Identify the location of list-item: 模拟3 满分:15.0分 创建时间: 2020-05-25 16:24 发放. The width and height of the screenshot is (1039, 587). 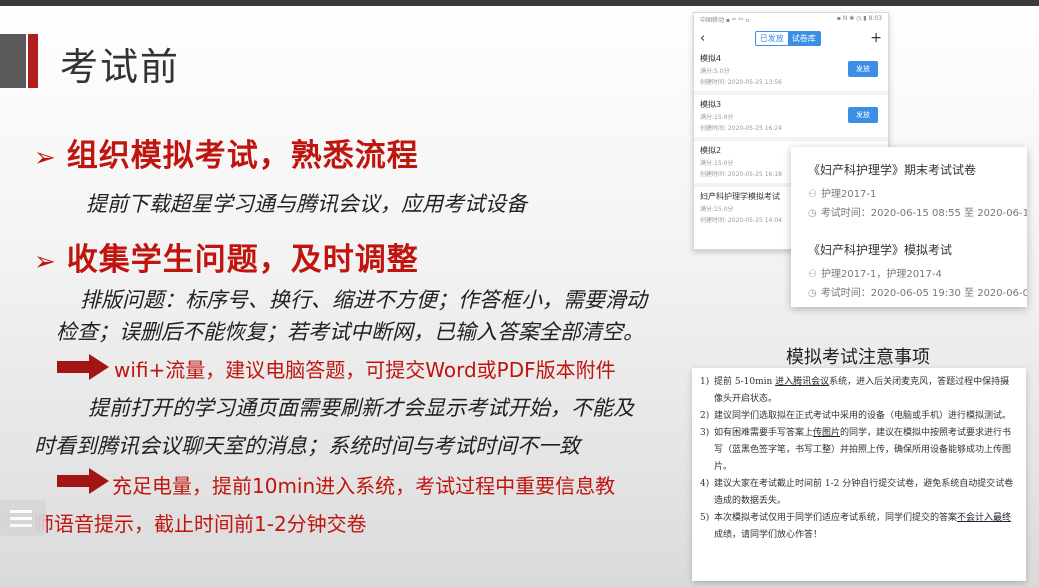
(791, 118).